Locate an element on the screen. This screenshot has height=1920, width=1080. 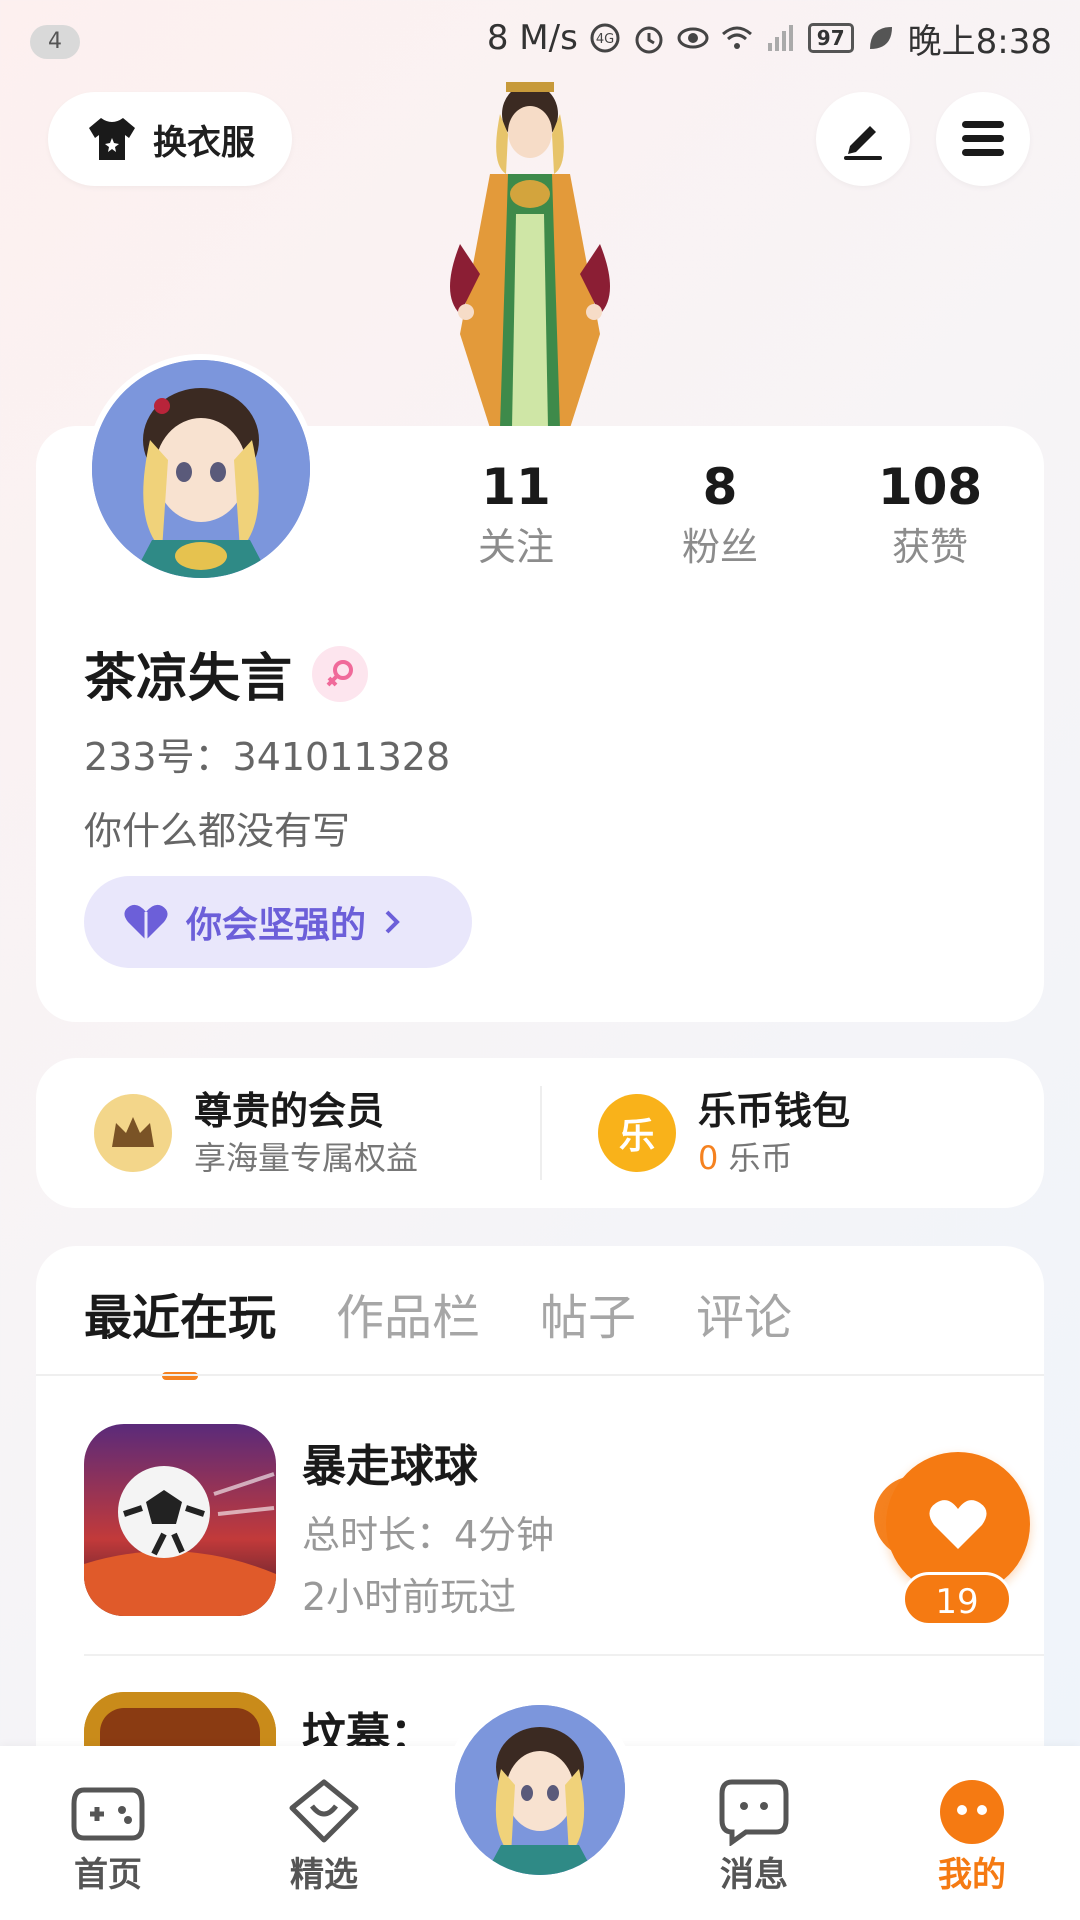
avatar is located at coordinates (201, 469).